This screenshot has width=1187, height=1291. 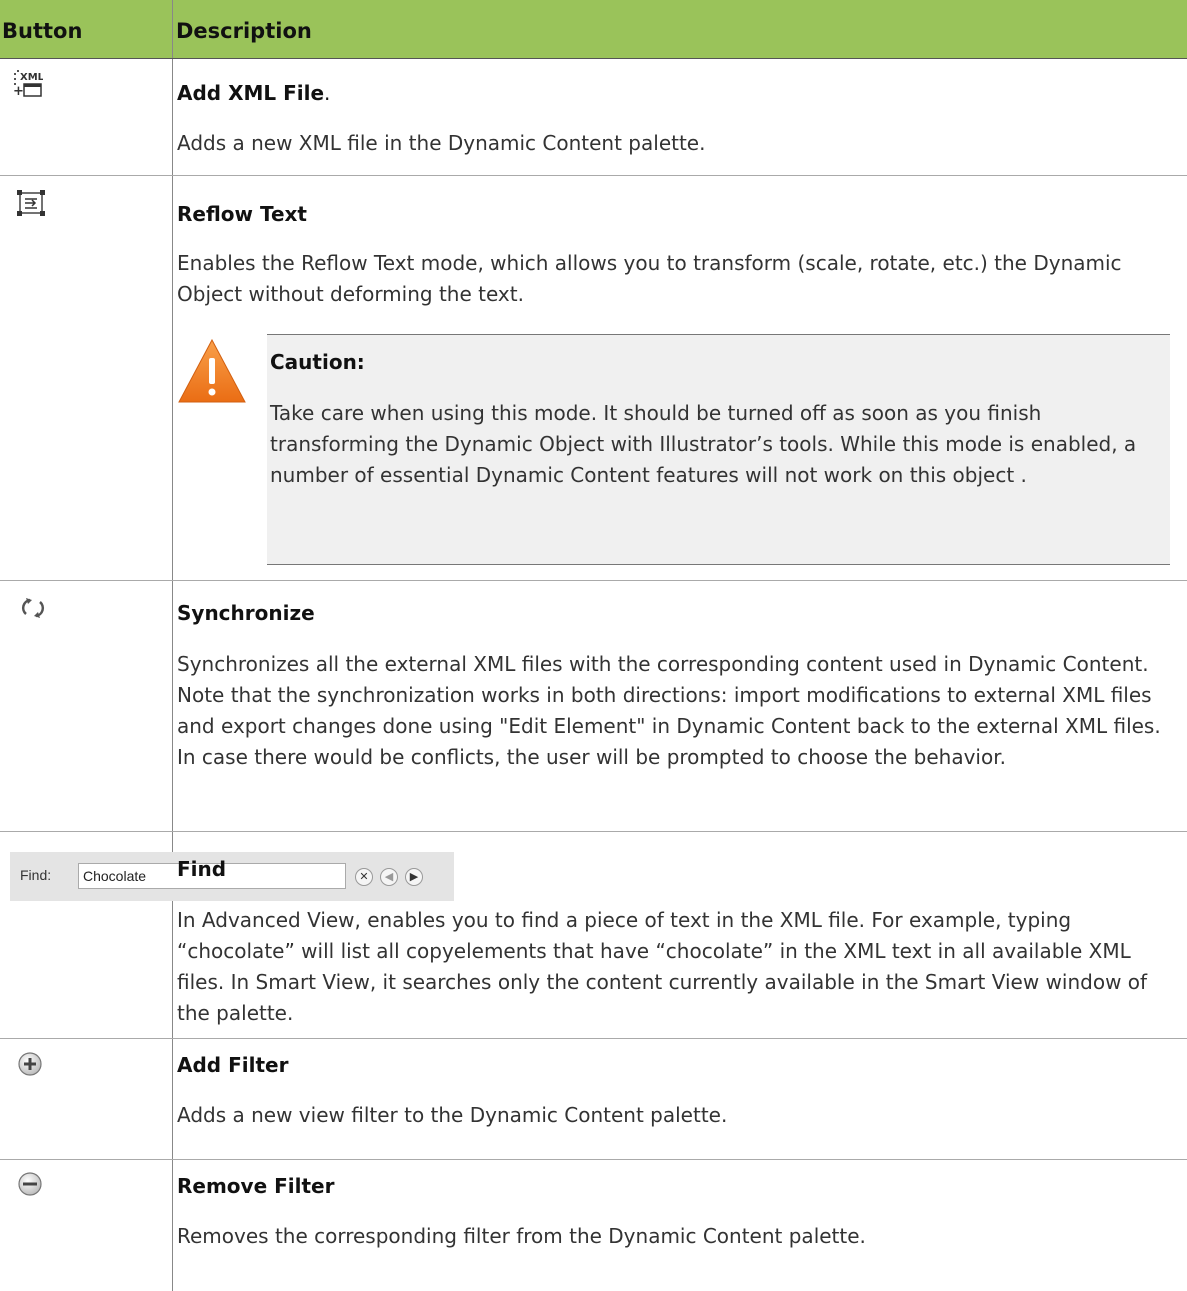 I want to click on find-label: Find:, so click(x=36, y=875).